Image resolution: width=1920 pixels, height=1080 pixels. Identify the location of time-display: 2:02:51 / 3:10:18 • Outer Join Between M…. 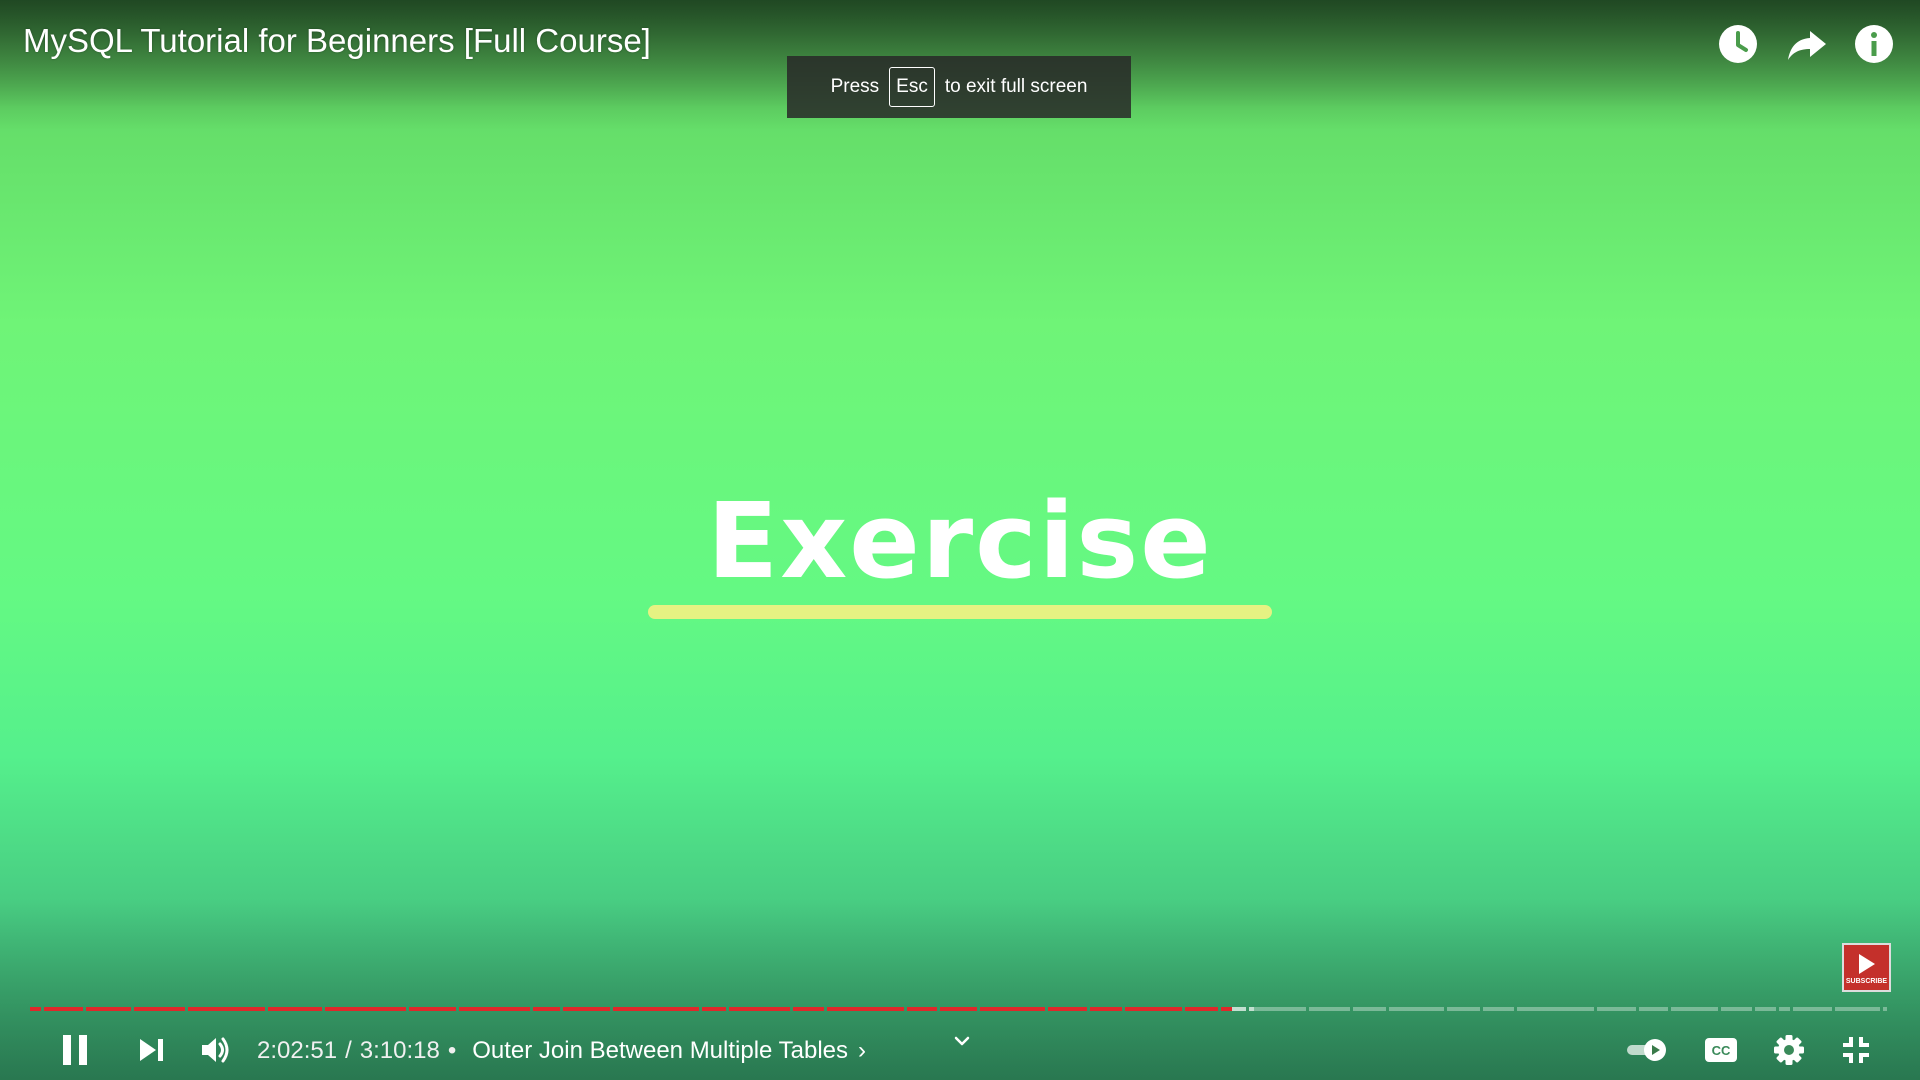
(561, 1051).